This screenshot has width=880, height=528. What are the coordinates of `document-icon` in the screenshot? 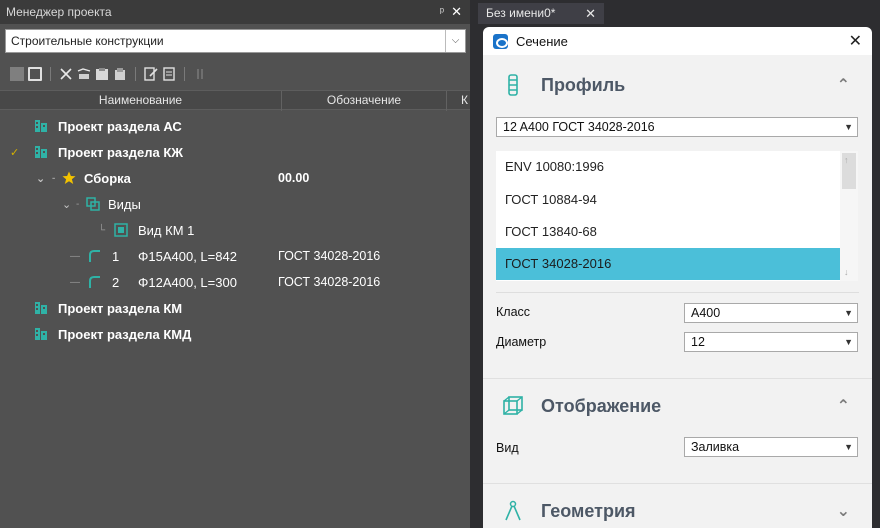 It's located at (169, 74).